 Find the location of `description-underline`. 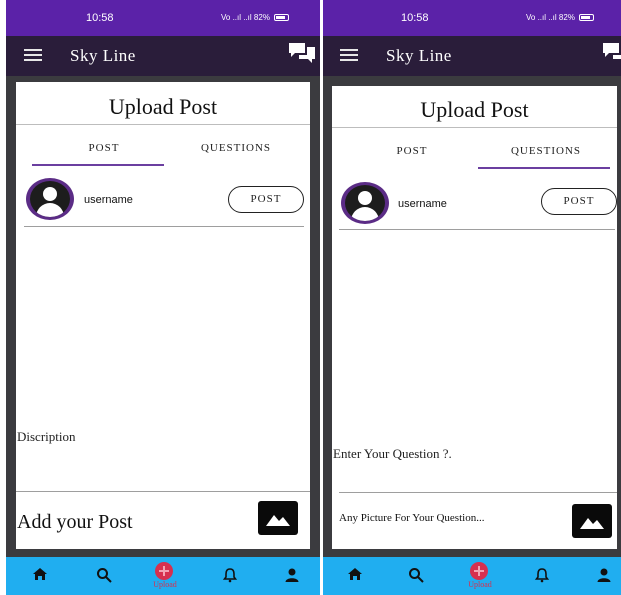

description-underline is located at coordinates (163, 491).